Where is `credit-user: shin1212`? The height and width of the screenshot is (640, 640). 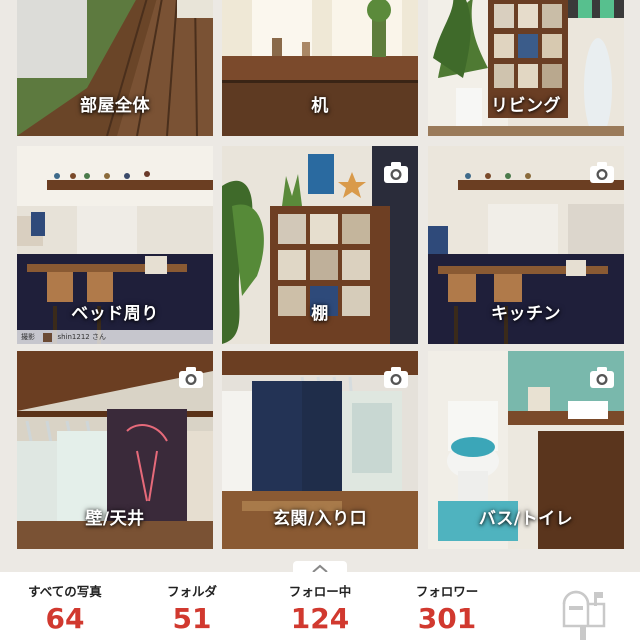
credit-user: shin1212 is located at coordinates (73, 337).